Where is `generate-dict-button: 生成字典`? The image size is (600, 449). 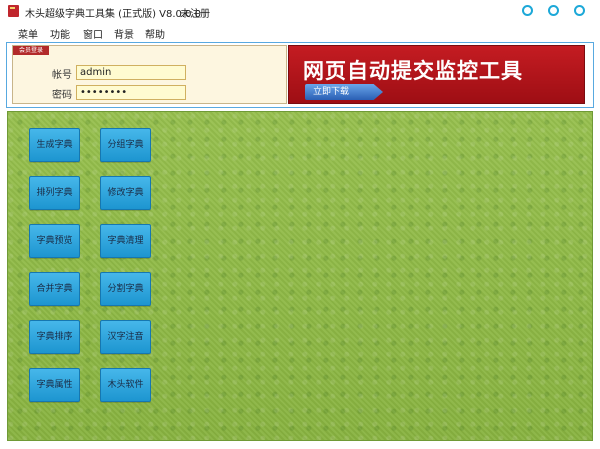
generate-dict-button: 生成字典 is located at coordinates (54, 145).